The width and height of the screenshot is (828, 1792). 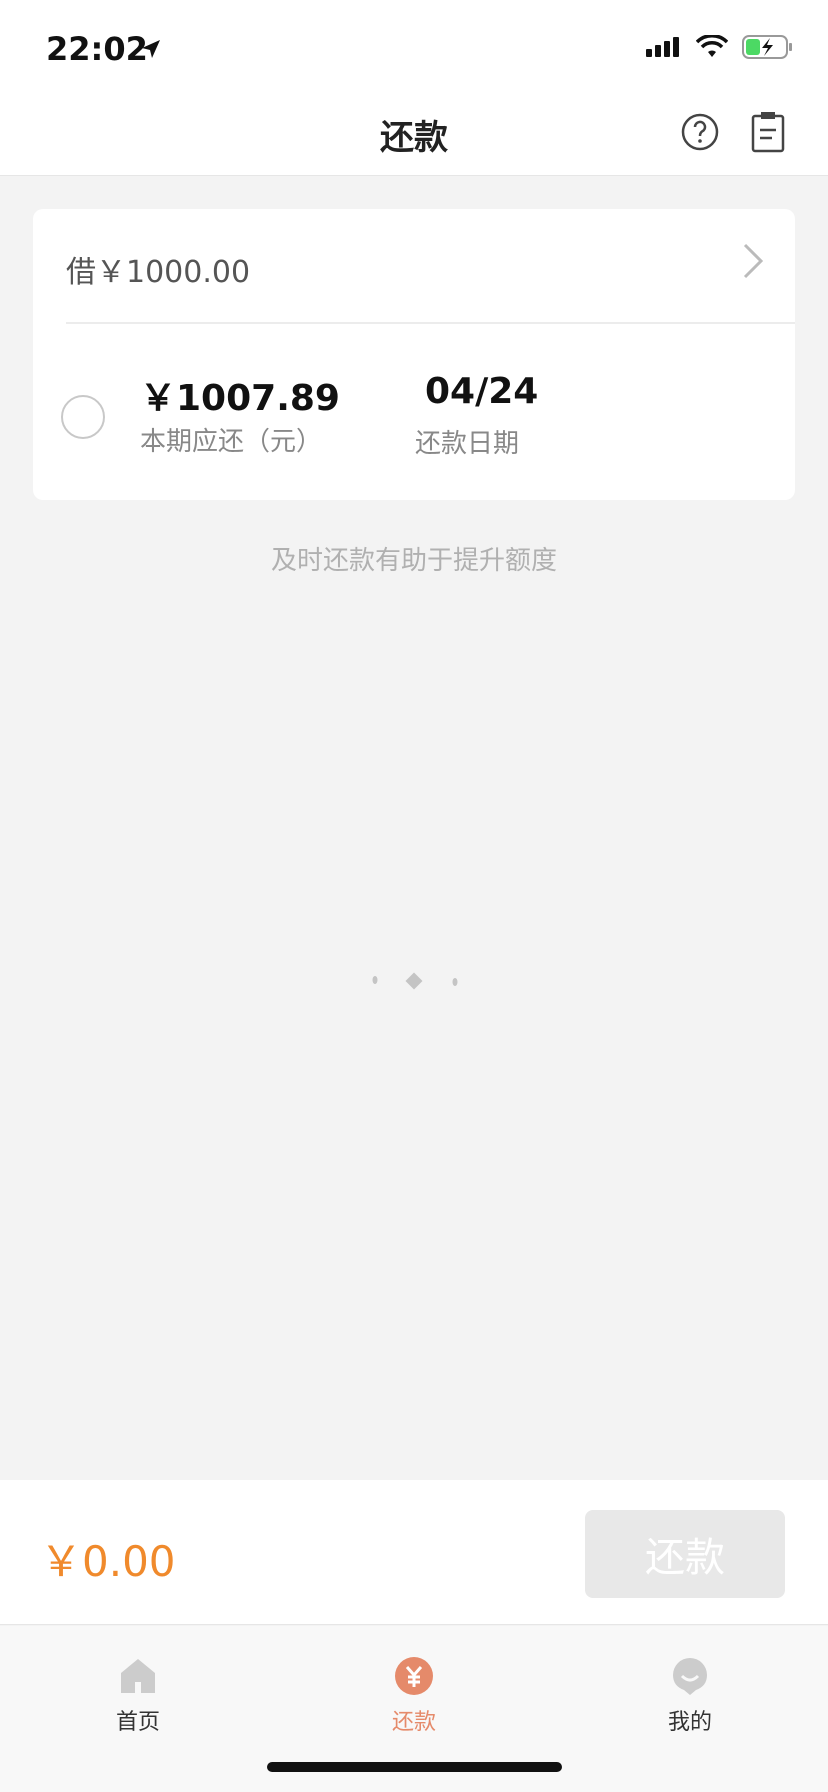 I want to click on cellular-signal-icon, so click(x=662, y=47).